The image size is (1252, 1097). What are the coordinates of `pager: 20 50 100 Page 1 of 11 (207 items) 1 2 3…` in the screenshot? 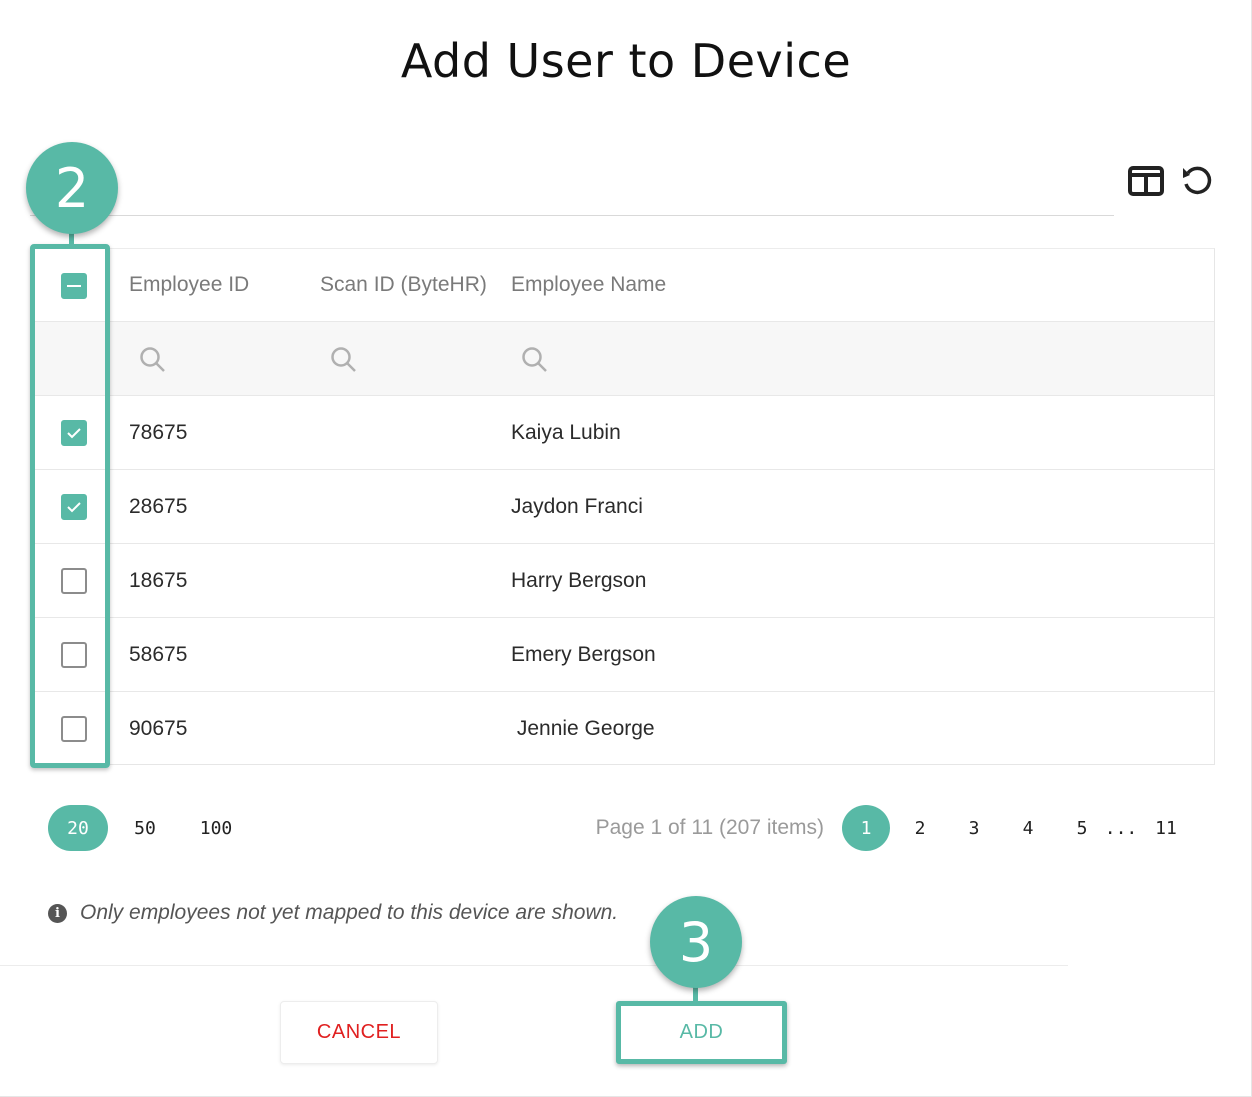 It's located at (626, 828).